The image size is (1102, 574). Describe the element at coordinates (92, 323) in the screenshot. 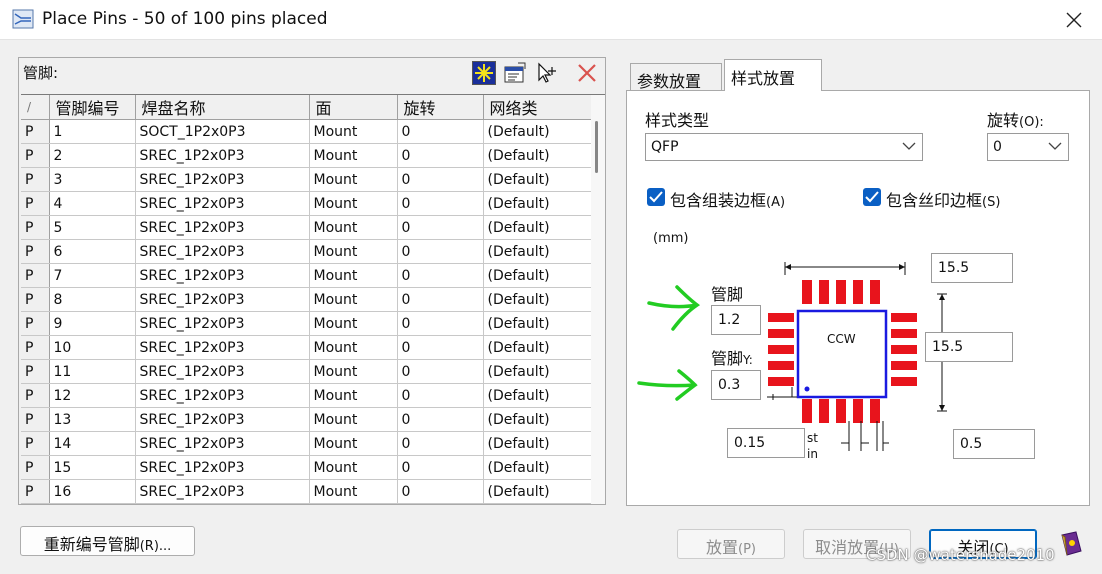

I see `cell-pin-number: 9` at that location.